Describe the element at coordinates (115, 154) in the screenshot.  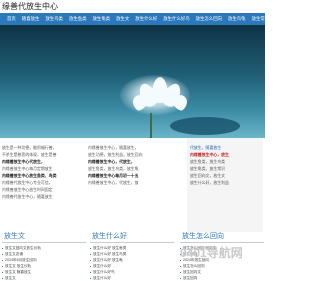
I see `intro-line: 放生功德，放生利益，放生回向` at that location.